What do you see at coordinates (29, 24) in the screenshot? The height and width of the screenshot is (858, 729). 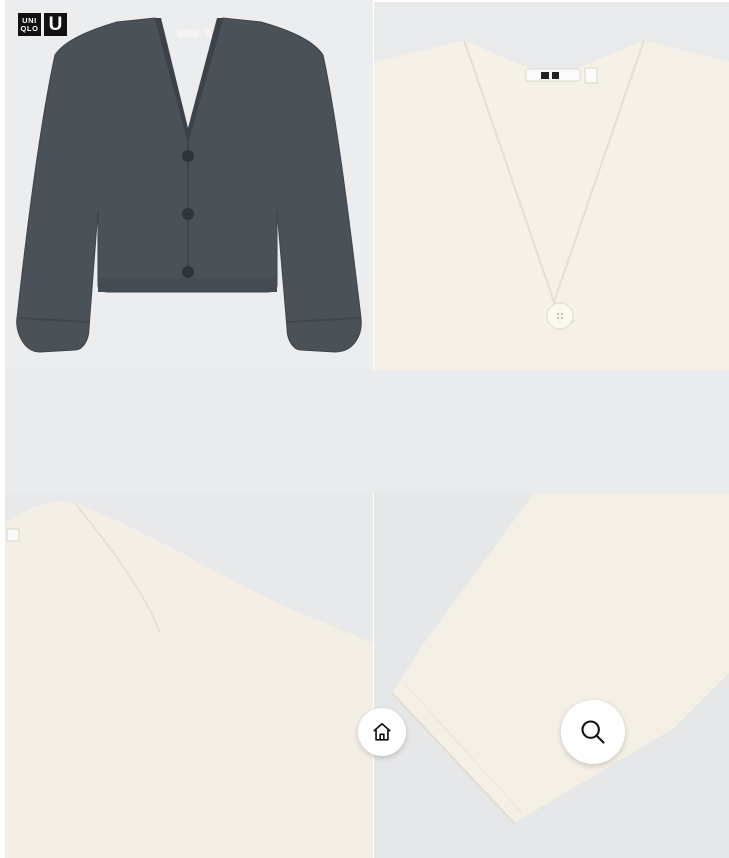 I see `uniqlo-logo: UNI QLO` at bounding box center [29, 24].